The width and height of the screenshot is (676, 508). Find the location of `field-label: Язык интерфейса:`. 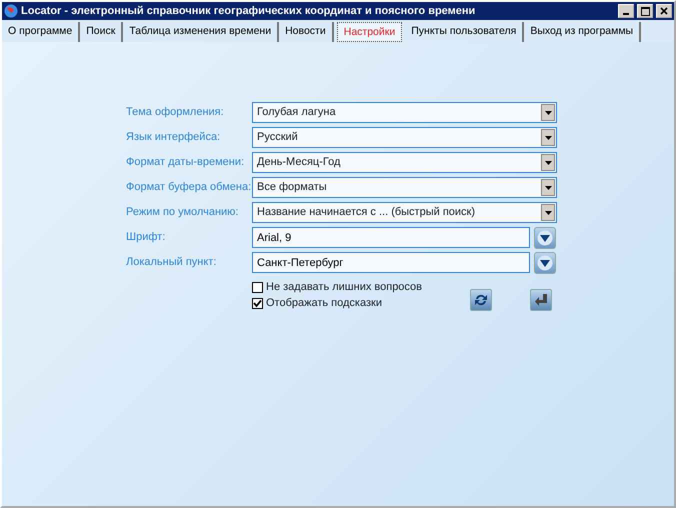

field-label: Язык интерфейса: is located at coordinates (174, 138).